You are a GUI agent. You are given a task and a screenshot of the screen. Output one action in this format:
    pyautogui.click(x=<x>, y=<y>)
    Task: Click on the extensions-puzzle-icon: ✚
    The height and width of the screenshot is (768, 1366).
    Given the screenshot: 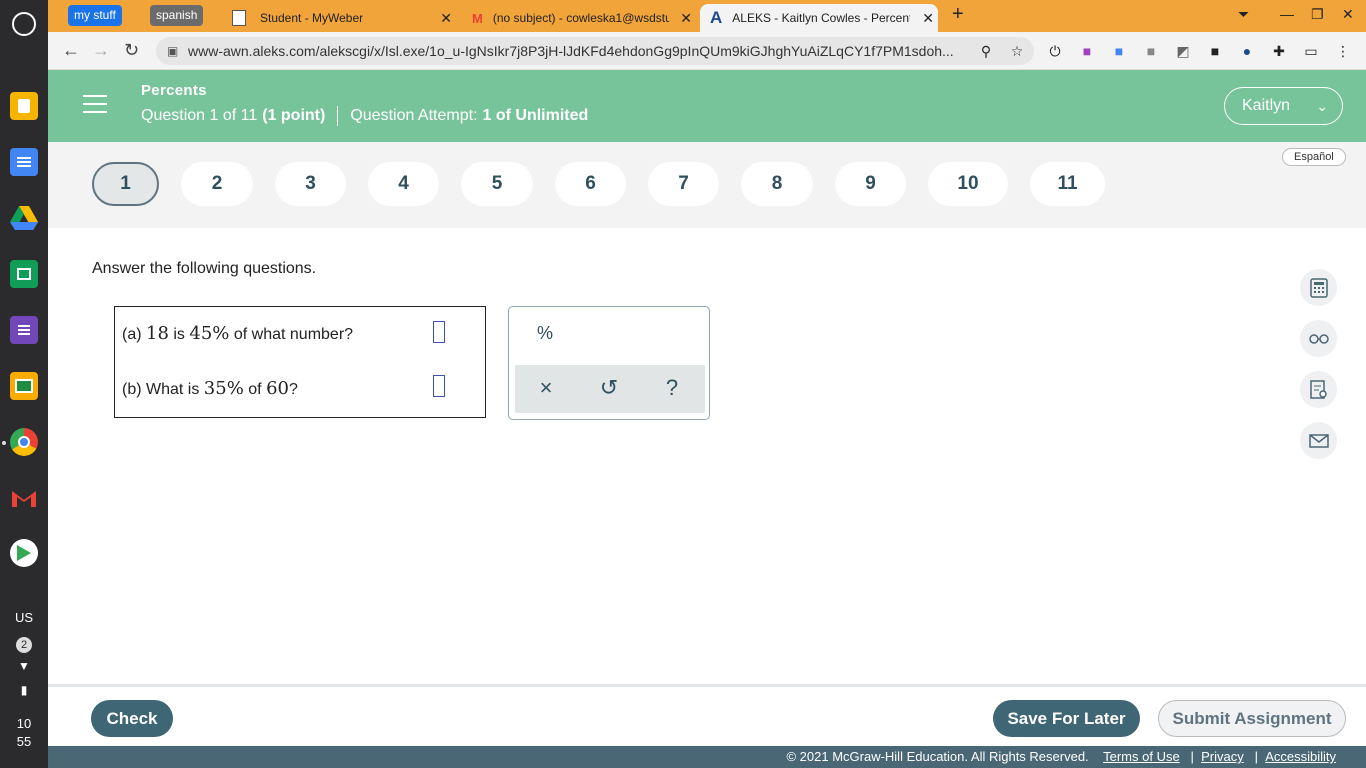 What is the action you would take?
    pyautogui.click(x=1279, y=51)
    